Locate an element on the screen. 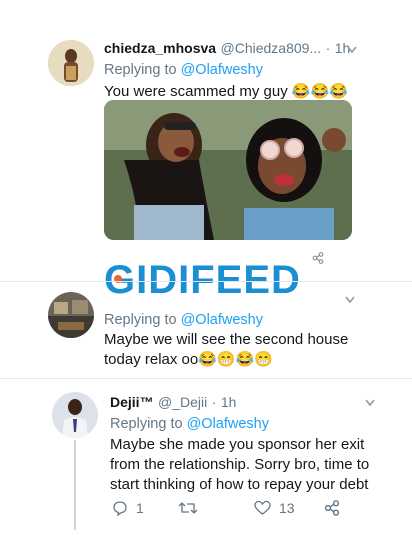  tweet-text-line: today relax oo is located at coordinates (151, 359).